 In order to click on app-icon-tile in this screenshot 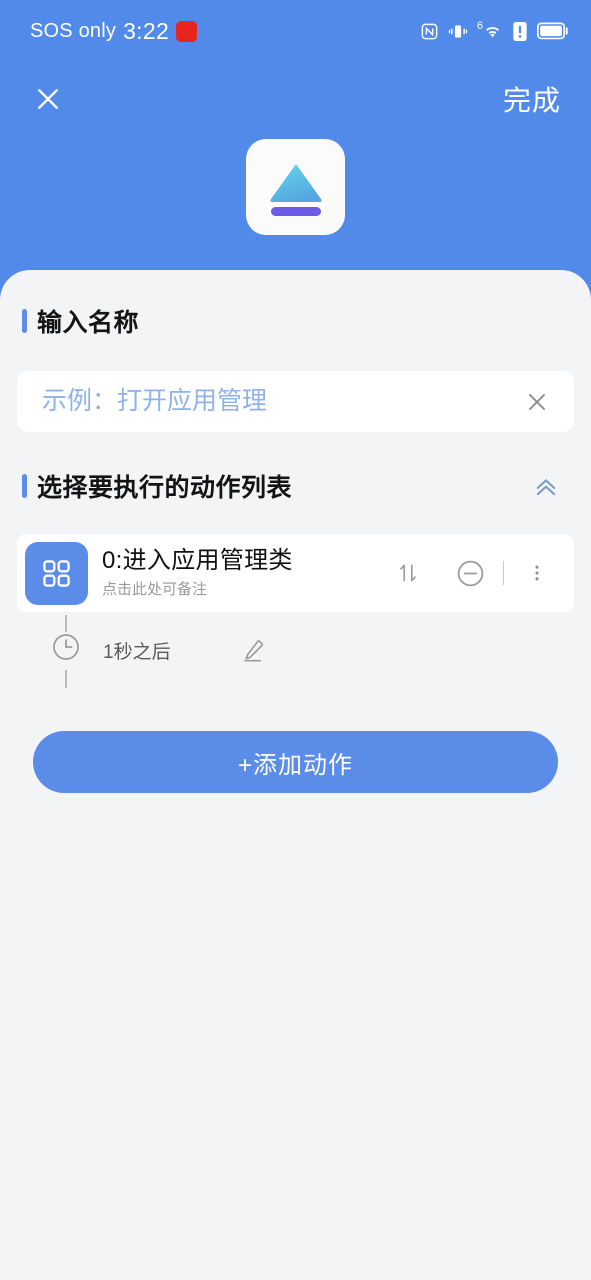, I will do `click(295, 187)`.